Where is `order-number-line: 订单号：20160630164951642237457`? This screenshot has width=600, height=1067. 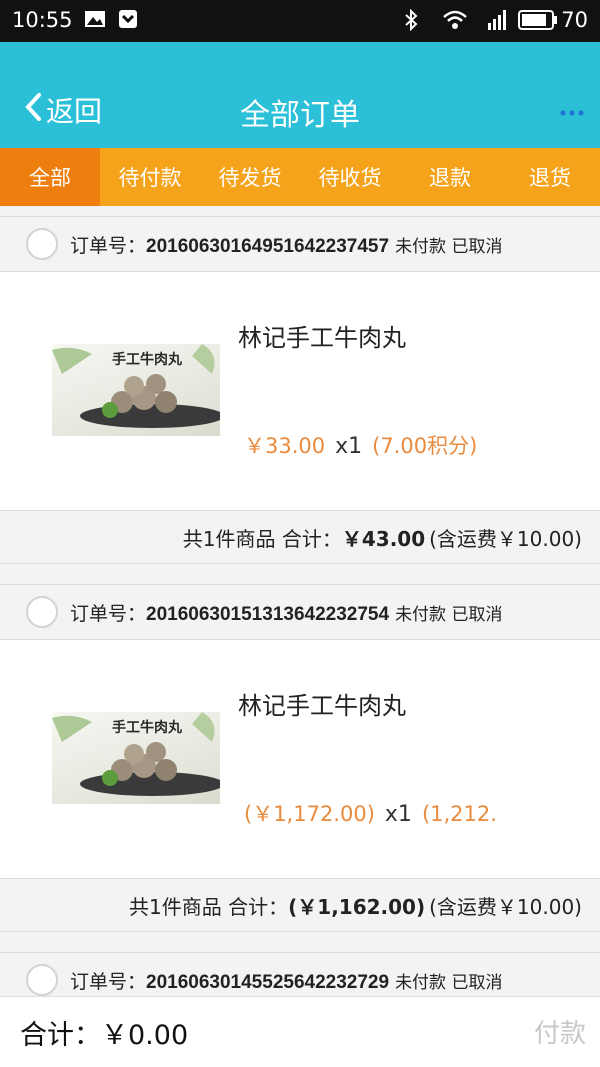 order-number-line: 订单号：20160630164951642237457 is located at coordinates (229, 244).